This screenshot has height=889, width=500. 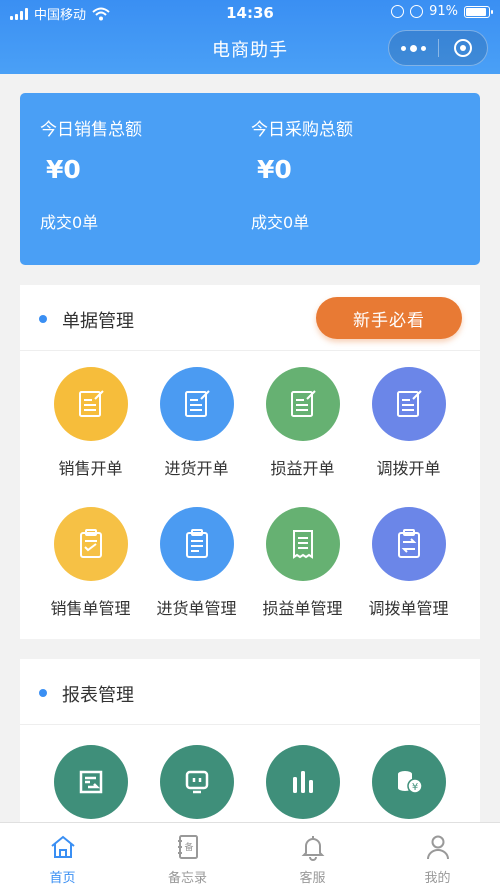 What do you see at coordinates (437, 847) in the screenshot?
I see `user-icon` at bounding box center [437, 847].